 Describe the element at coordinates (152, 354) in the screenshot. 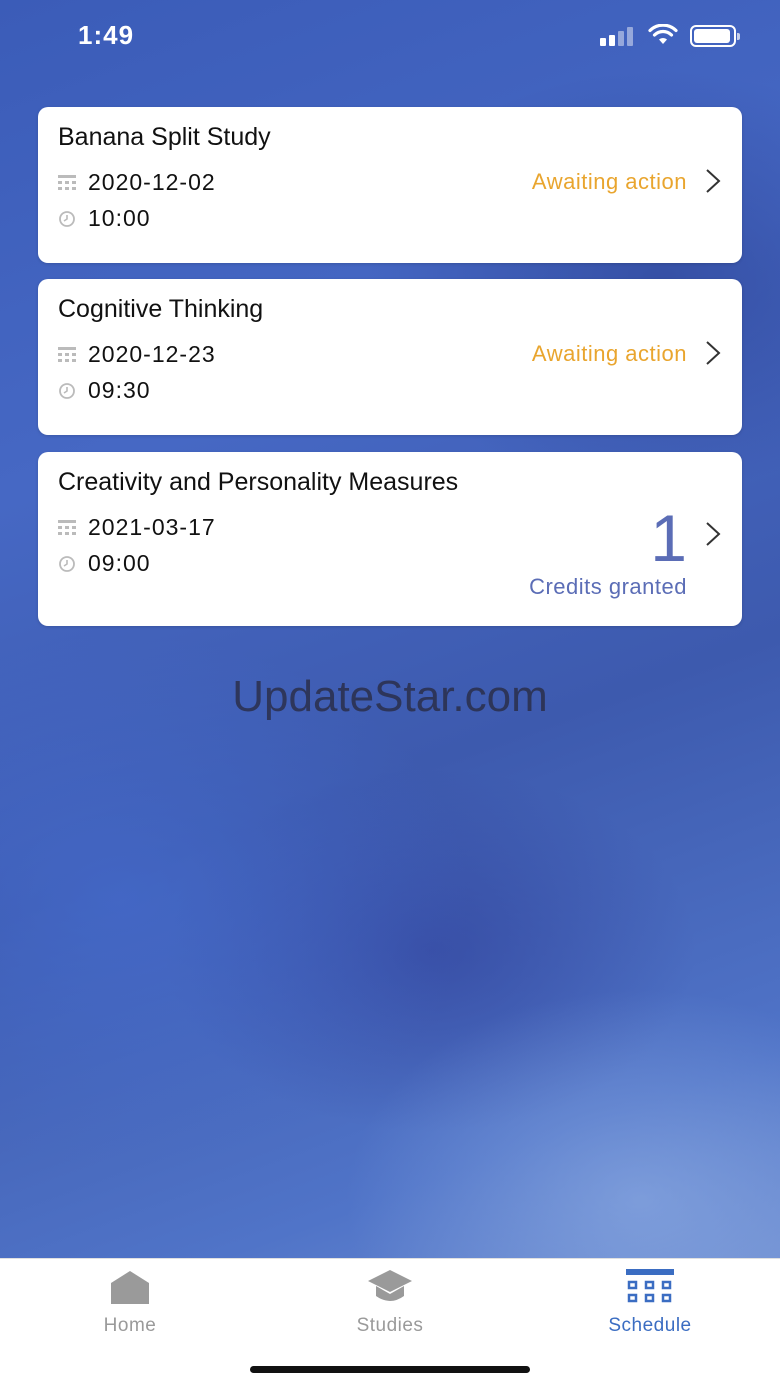

I see `study-date: 2020-12-23` at that location.